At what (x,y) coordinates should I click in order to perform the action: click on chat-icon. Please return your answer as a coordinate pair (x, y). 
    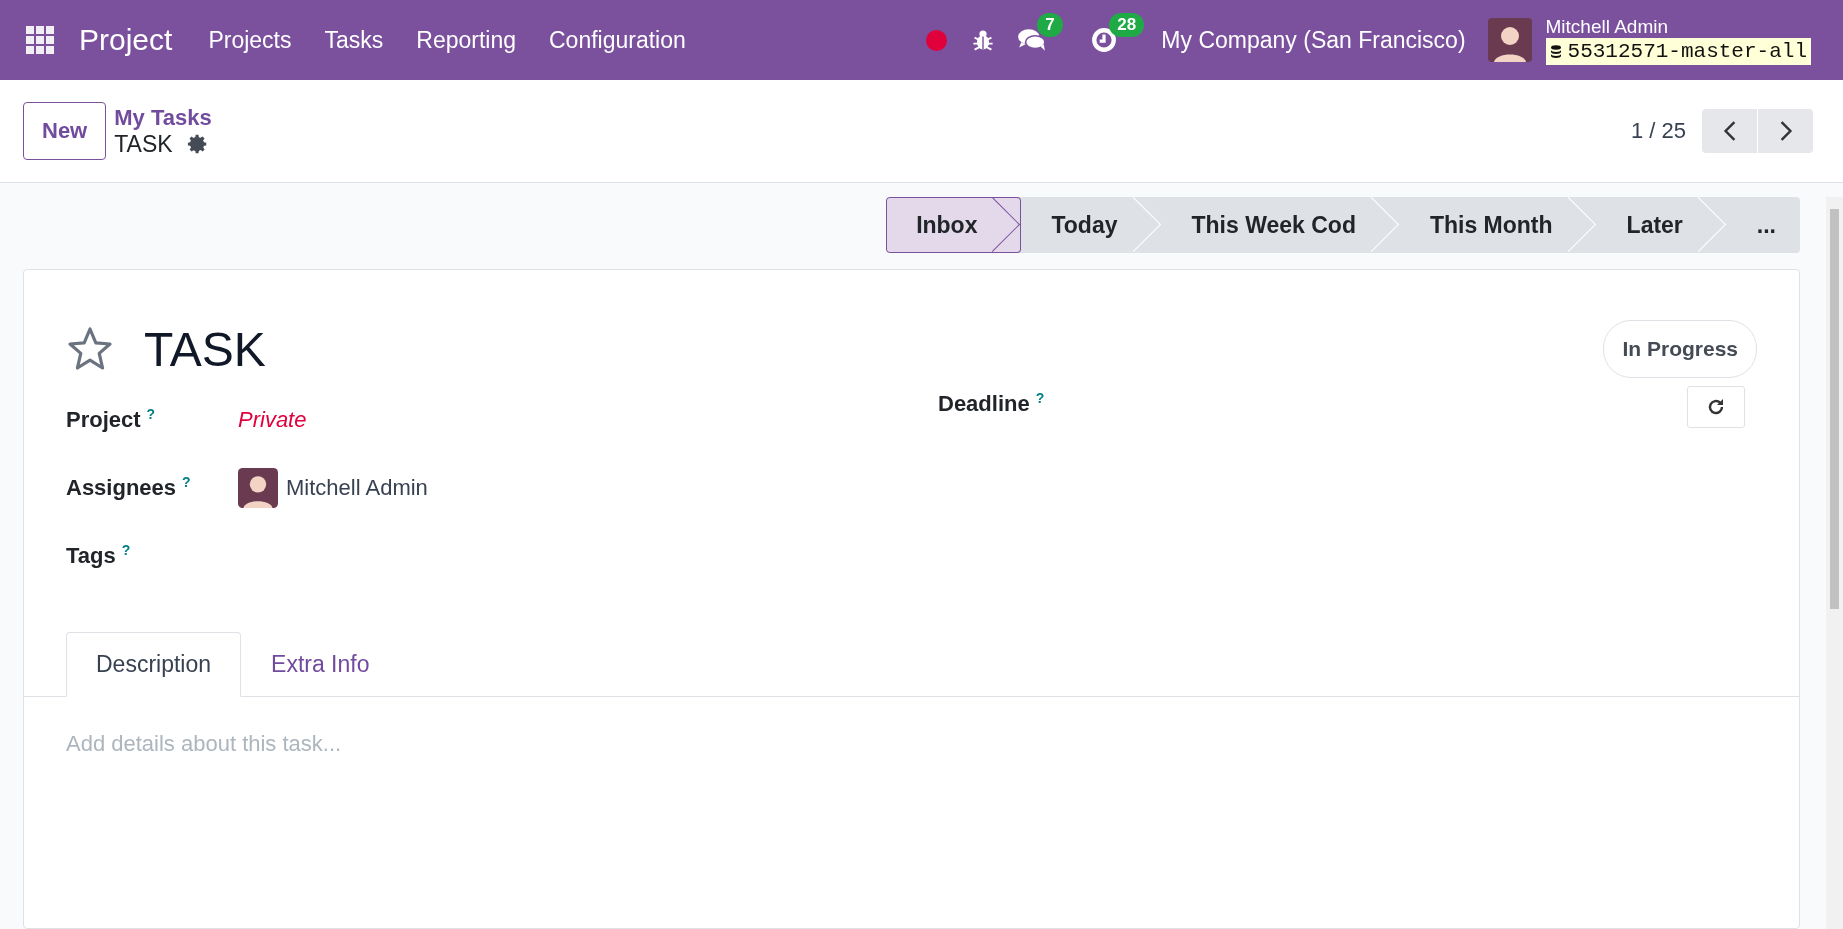
    Looking at the image, I should click on (1032, 40).